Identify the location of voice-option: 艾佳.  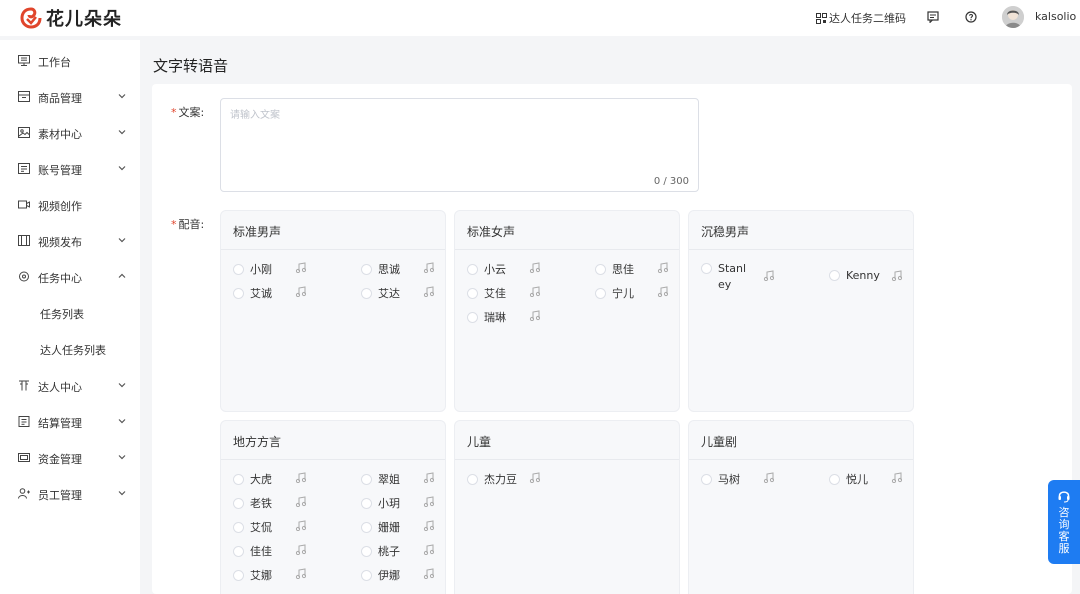
(486, 293).